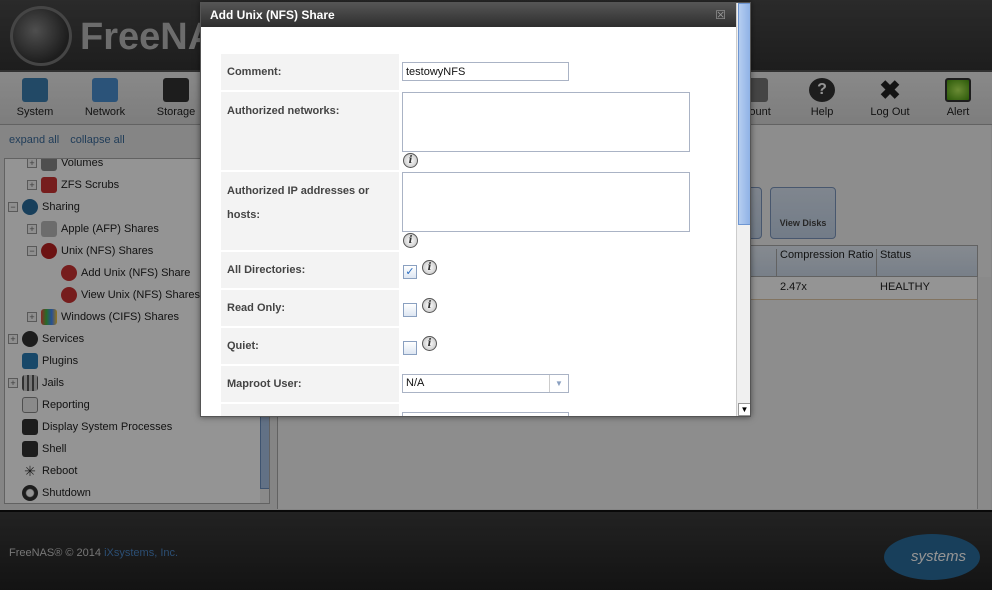 The height and width of the screenshot is (590, 992). I want to click on quiet-checkbox, so click(410, 348).